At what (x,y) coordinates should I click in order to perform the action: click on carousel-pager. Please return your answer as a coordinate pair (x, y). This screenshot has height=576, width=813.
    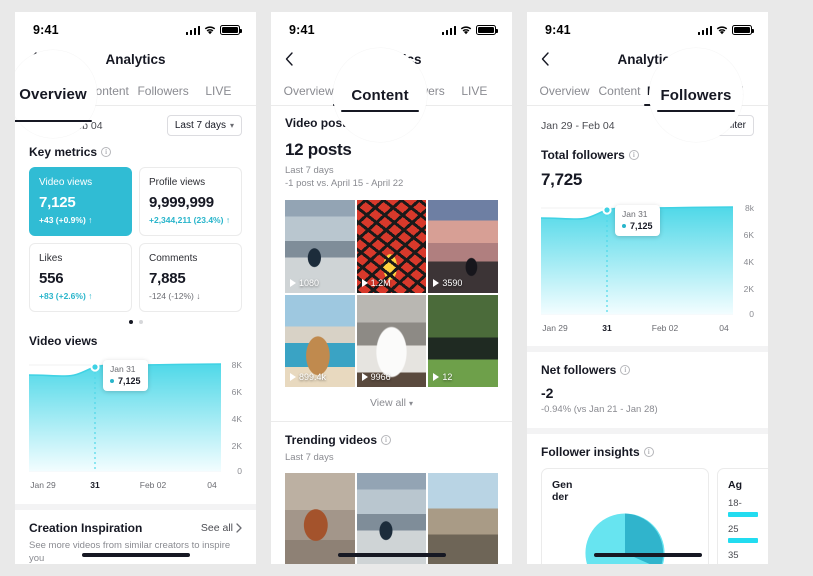
    Looking at the image, I should click on (135, 322).